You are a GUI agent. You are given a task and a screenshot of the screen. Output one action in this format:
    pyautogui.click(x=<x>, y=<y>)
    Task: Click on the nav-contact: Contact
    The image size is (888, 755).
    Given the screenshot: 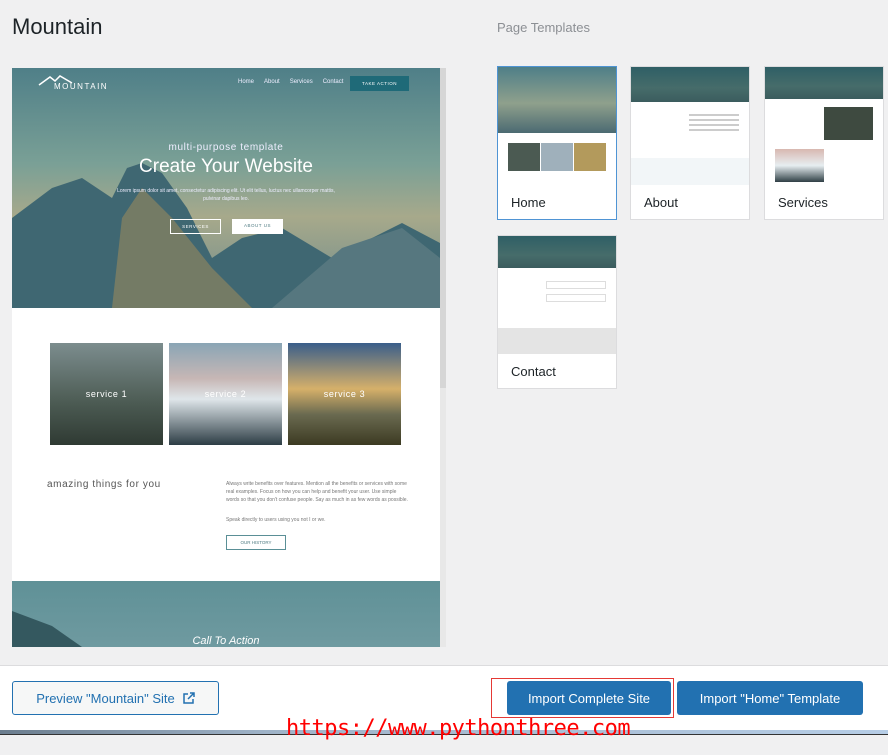 What is the action you would take?
    pyautogui.click(x=333, y=82)
    